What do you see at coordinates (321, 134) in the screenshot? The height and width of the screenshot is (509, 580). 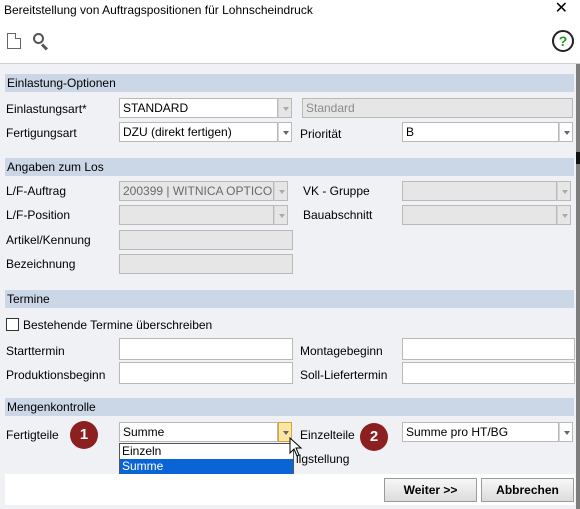 I see `prioritaet-label: Priorität` at bounding box center [321, 134].